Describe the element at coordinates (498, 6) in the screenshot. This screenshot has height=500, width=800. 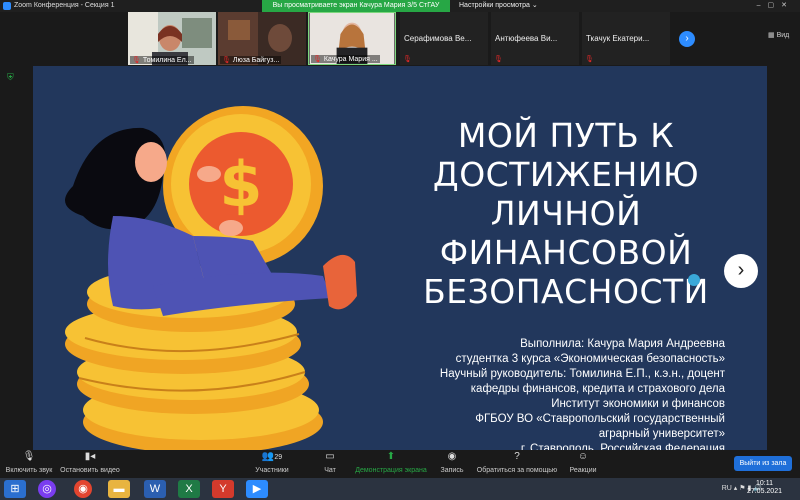
I see `view-options-menu: Настройки просмотра ⌄` at that location.